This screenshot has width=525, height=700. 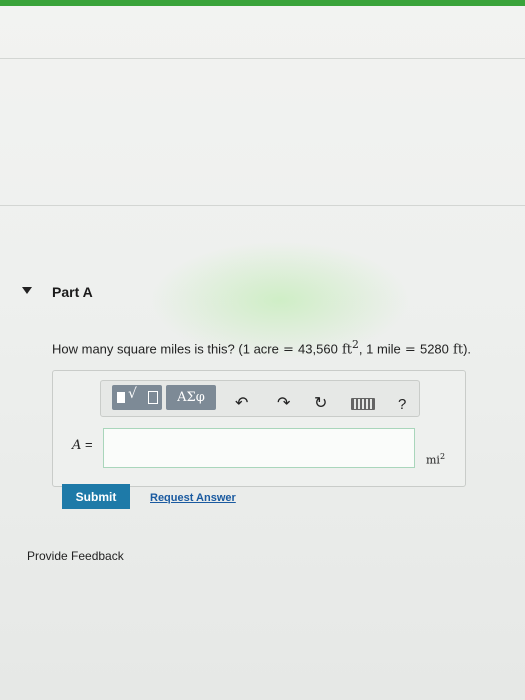 I want to click on unit-label: mi2, so click(x=436, y=459).